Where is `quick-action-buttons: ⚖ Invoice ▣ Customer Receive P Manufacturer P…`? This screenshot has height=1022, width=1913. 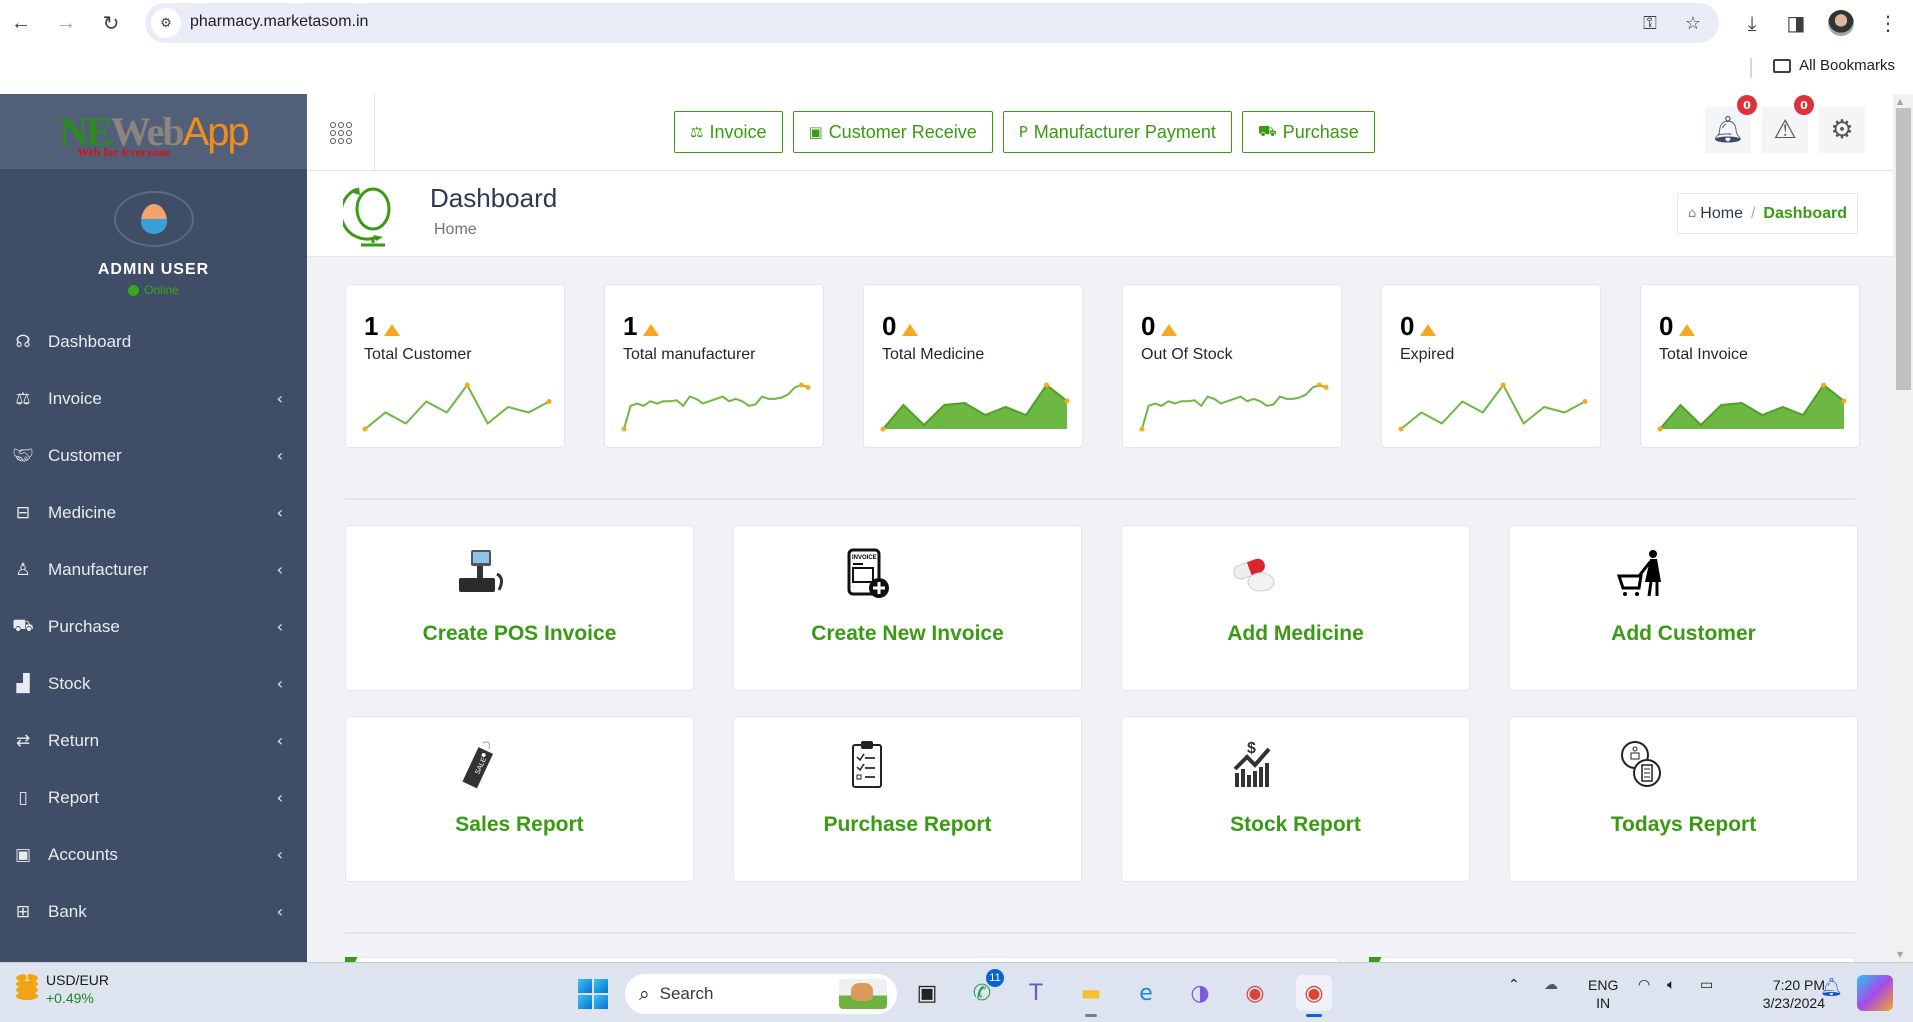
quick-action-buttons: ⚖ Invoice ▣ Customer Receive P Manufacturer P… is located at coordinates (1024, 132).